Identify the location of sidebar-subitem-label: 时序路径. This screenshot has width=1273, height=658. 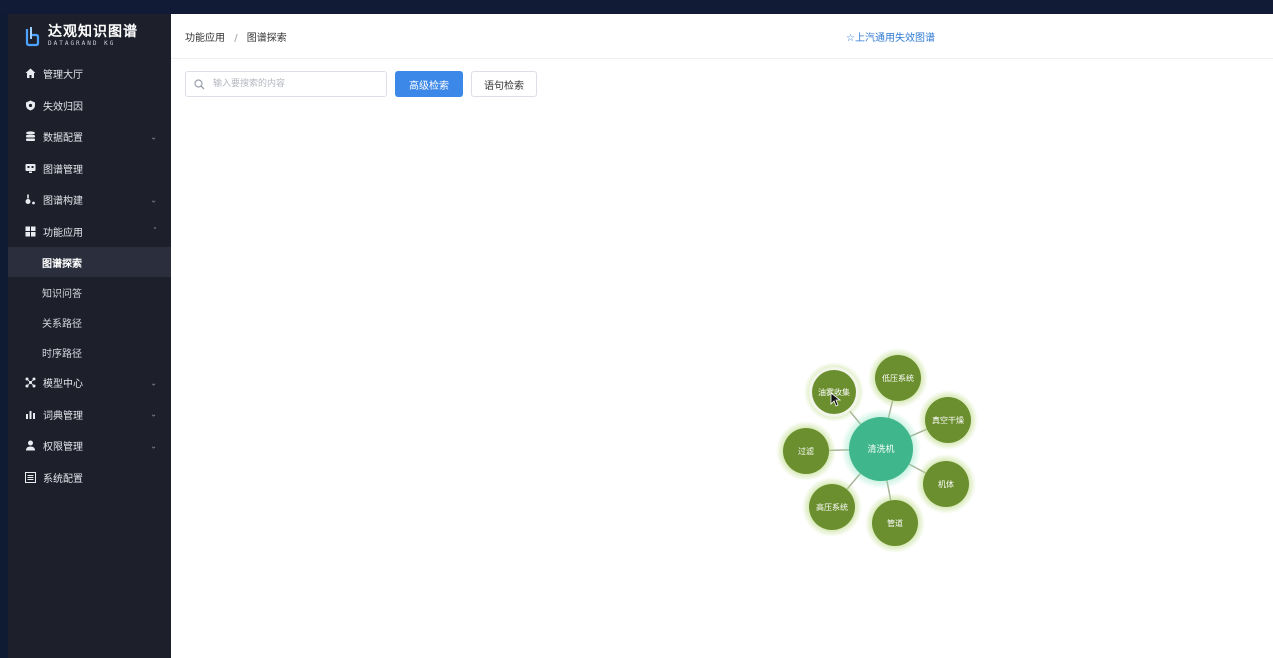
(62, 354).